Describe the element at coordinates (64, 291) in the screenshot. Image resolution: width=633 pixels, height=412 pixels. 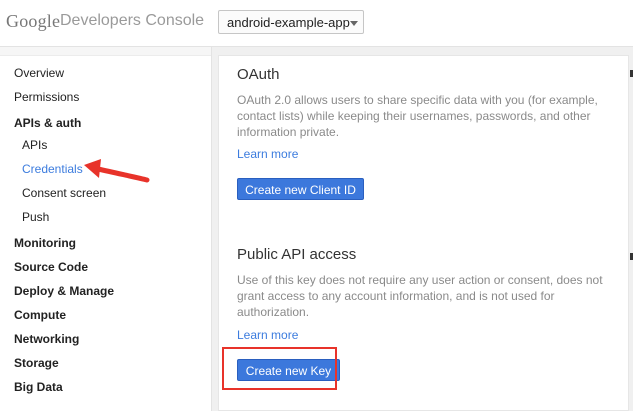
I see `sidebar-item-deploy-manage: Deploy & Manage` at that location.